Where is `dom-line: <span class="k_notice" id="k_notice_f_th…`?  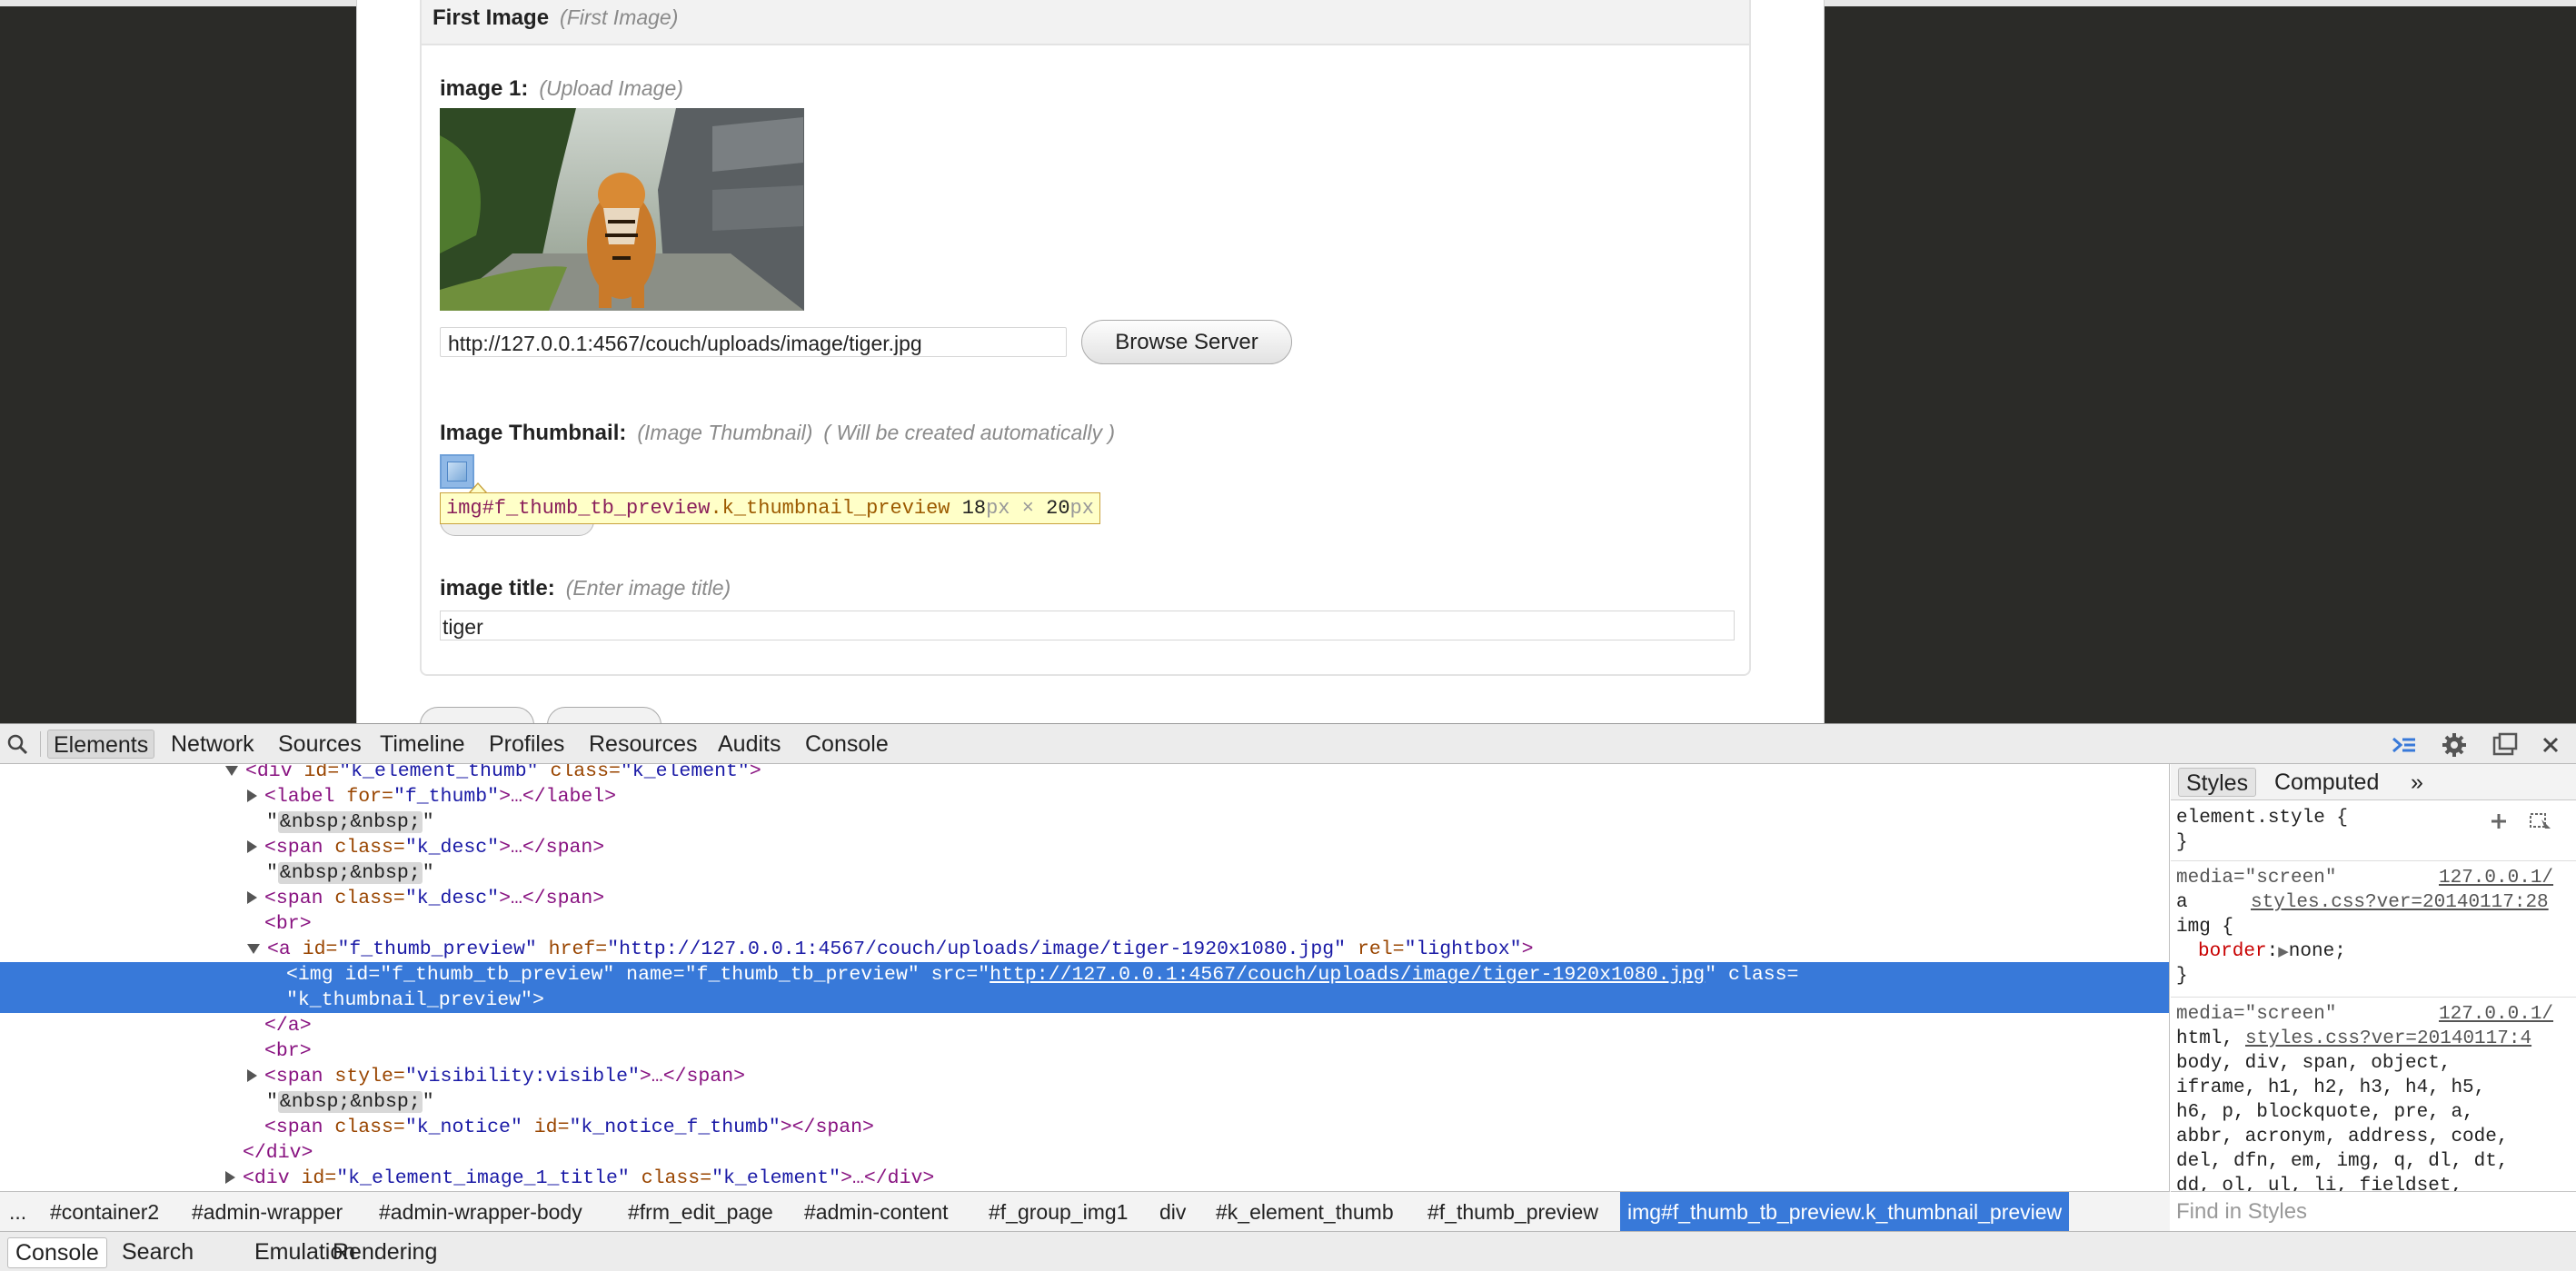
dom-line: <span class="k_notice" id="k_notice_f_th… is located at coordinates (1217, 1128).